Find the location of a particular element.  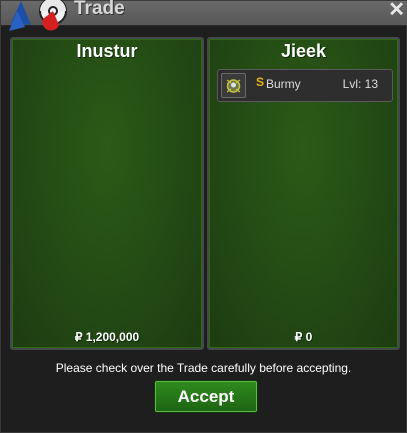

item-level: Lvl: 13 is located at coordinates (360, 84).